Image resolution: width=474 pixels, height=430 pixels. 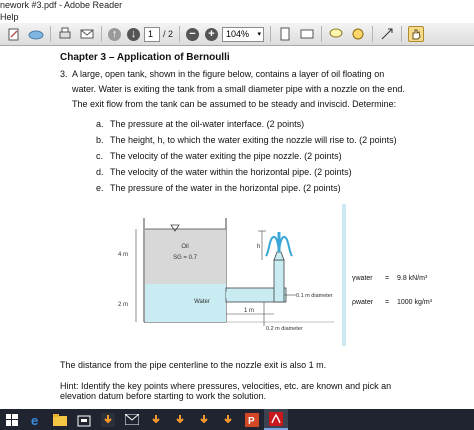 I want to click on gamma-water-label: γwater, so click(x=362, y=278).